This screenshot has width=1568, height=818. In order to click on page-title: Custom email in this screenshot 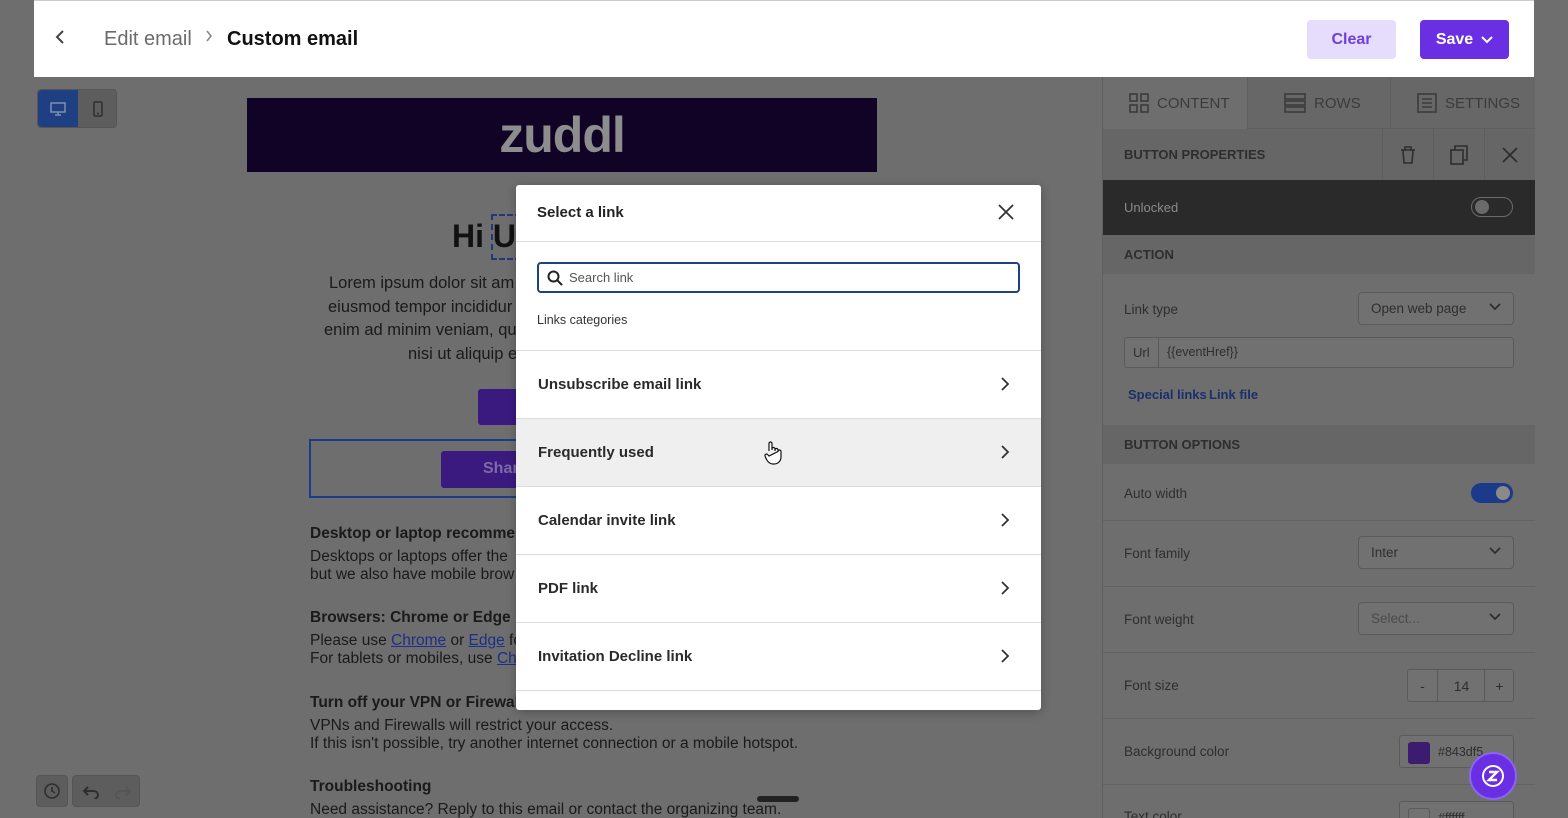, I will do `click(293, 39)`.